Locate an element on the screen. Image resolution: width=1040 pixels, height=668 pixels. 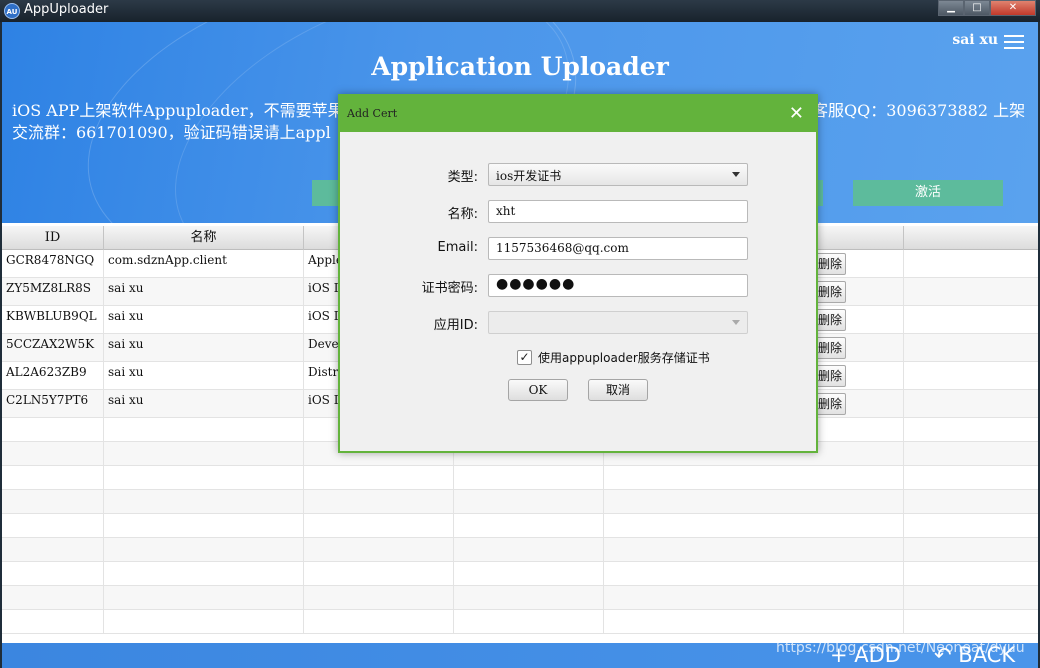
store-cert-label: 使用appuploader服务存储证书 is located at coordinates (624, 357).